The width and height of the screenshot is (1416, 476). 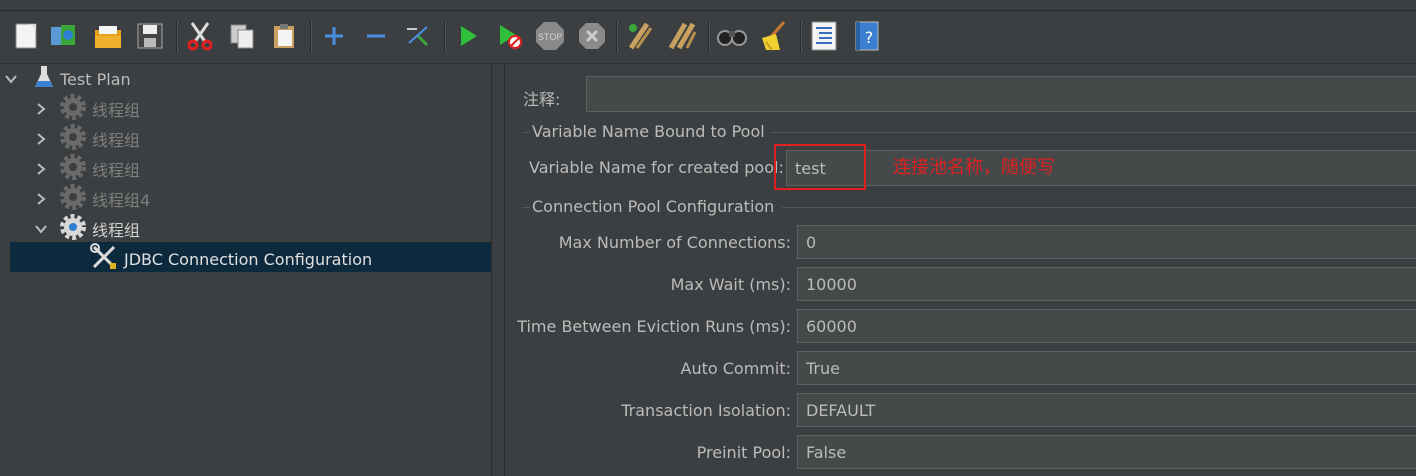 I want to click on tree-node-thread-group-5: 线程组, so click(x=100, y=229).